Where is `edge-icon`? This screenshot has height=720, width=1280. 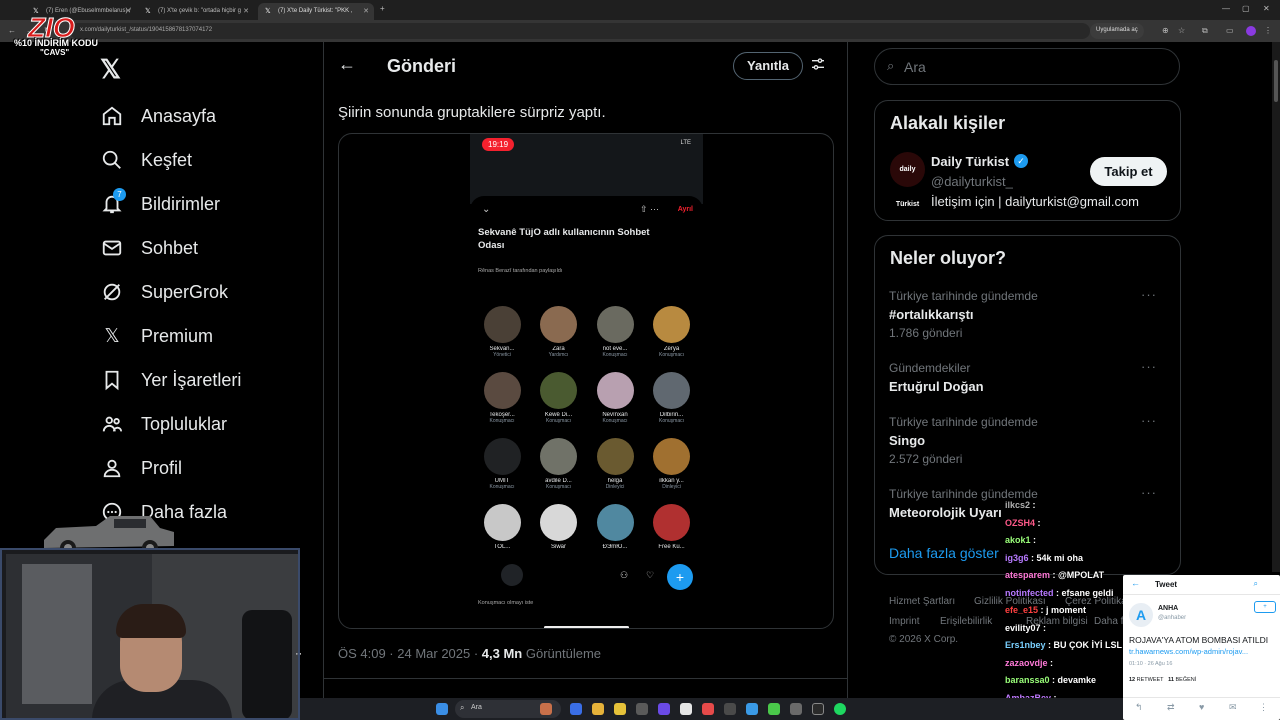
edge-icon is located at coordinates (576, 709).